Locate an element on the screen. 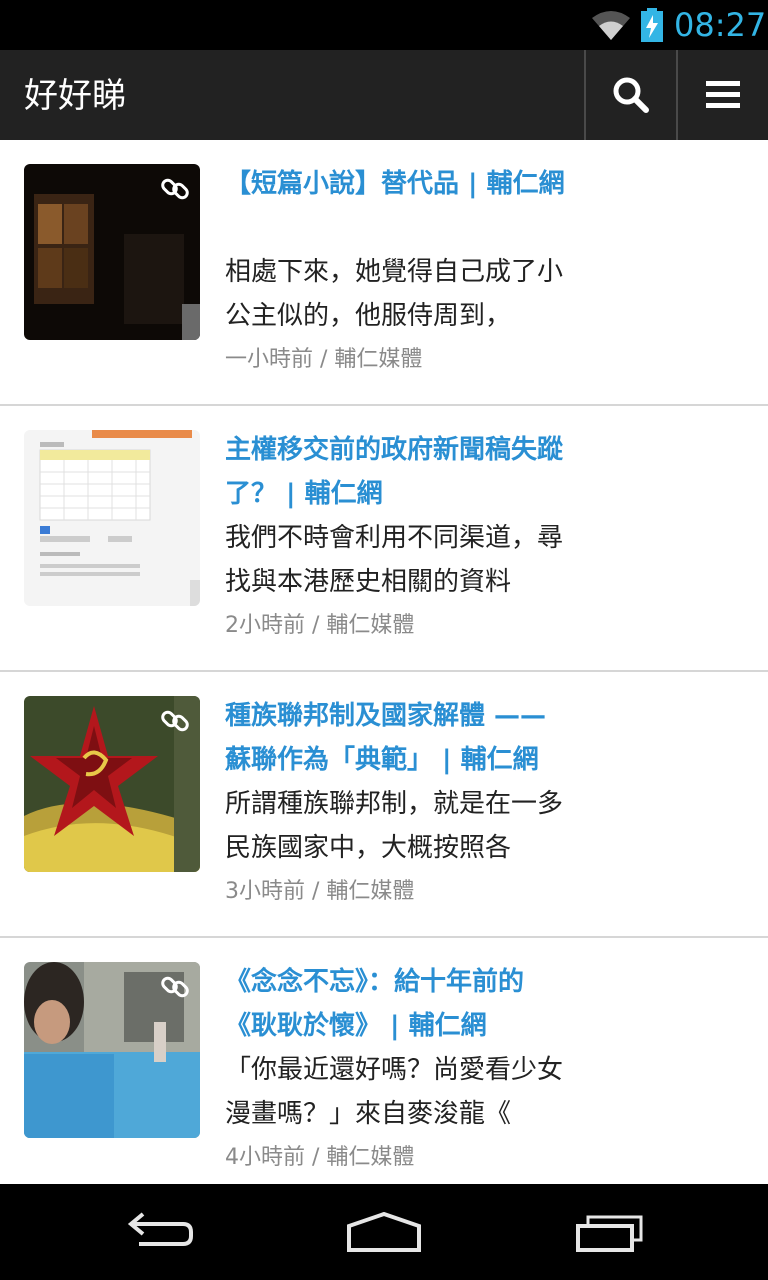 This screenshot has height=1280, width=768. search-icon is located at coordinates (631, 95).